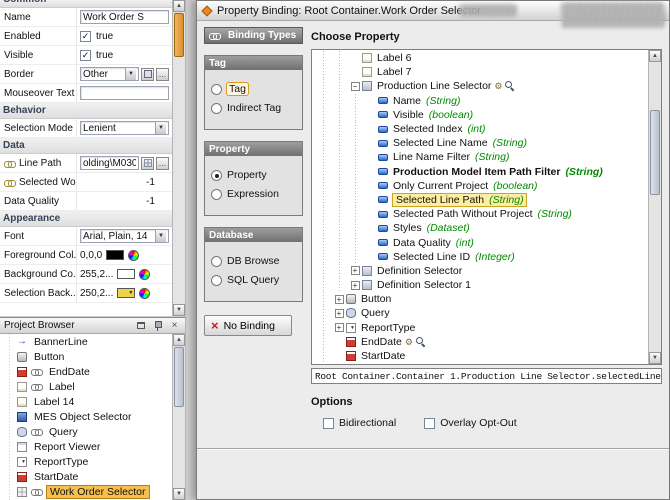 This screenshot has width=670, height=500. I want to click on tree-node-label-6: Label 6, so click(480, 58).